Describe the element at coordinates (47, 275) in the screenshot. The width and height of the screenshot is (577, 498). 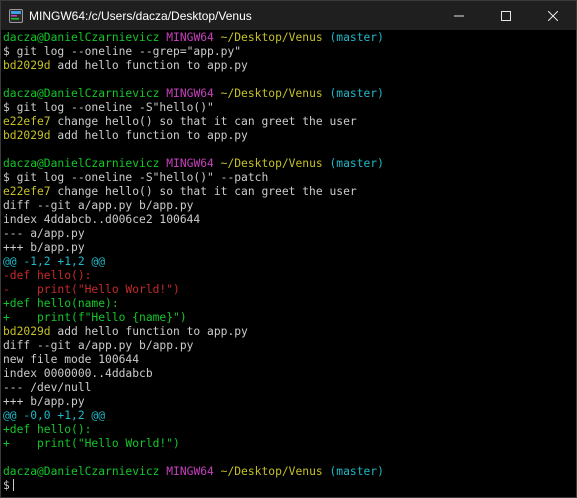
I see `terminal-segment: -def hello():` at that location.